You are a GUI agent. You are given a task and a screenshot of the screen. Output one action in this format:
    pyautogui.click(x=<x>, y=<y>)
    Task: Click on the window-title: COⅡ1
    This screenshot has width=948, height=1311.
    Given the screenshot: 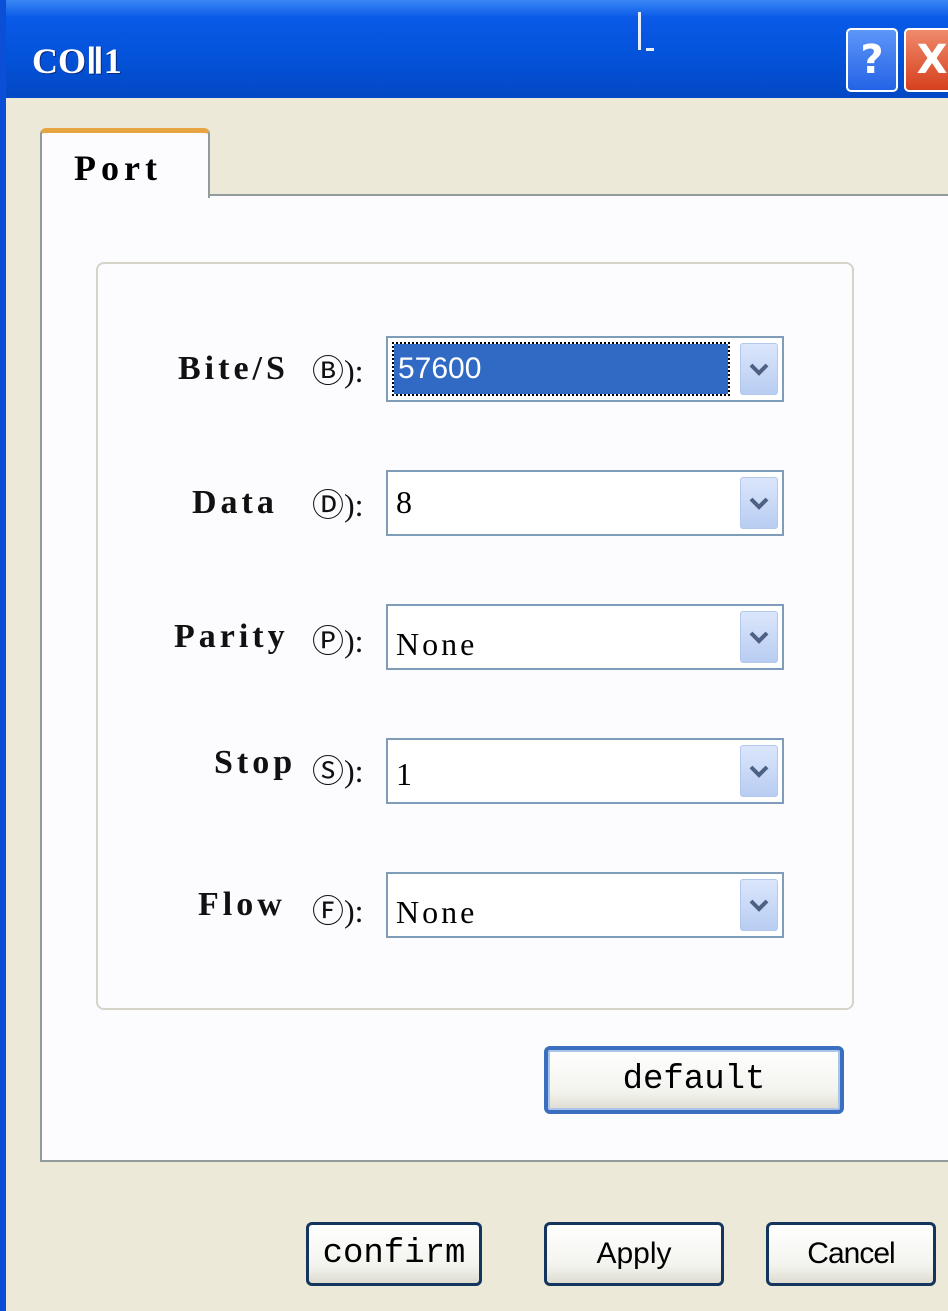 What is the action you would take?
    pyautogui.click(x=77, y=61)
    